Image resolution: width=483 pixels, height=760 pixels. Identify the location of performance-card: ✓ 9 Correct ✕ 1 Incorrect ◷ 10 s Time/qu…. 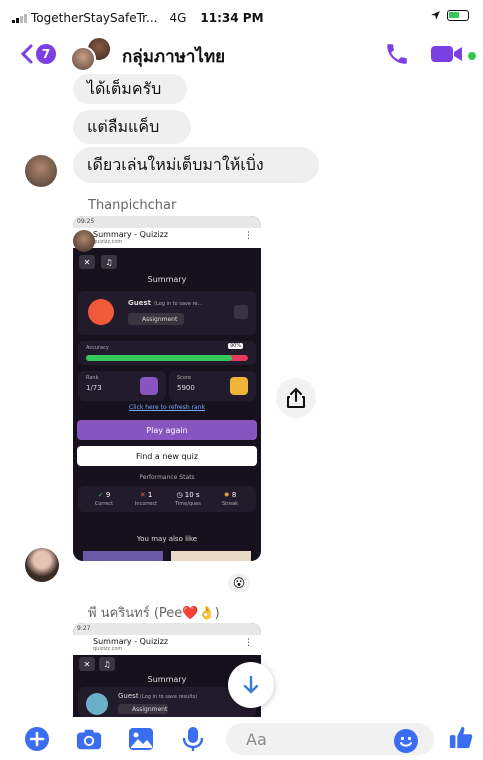
(167, 499).